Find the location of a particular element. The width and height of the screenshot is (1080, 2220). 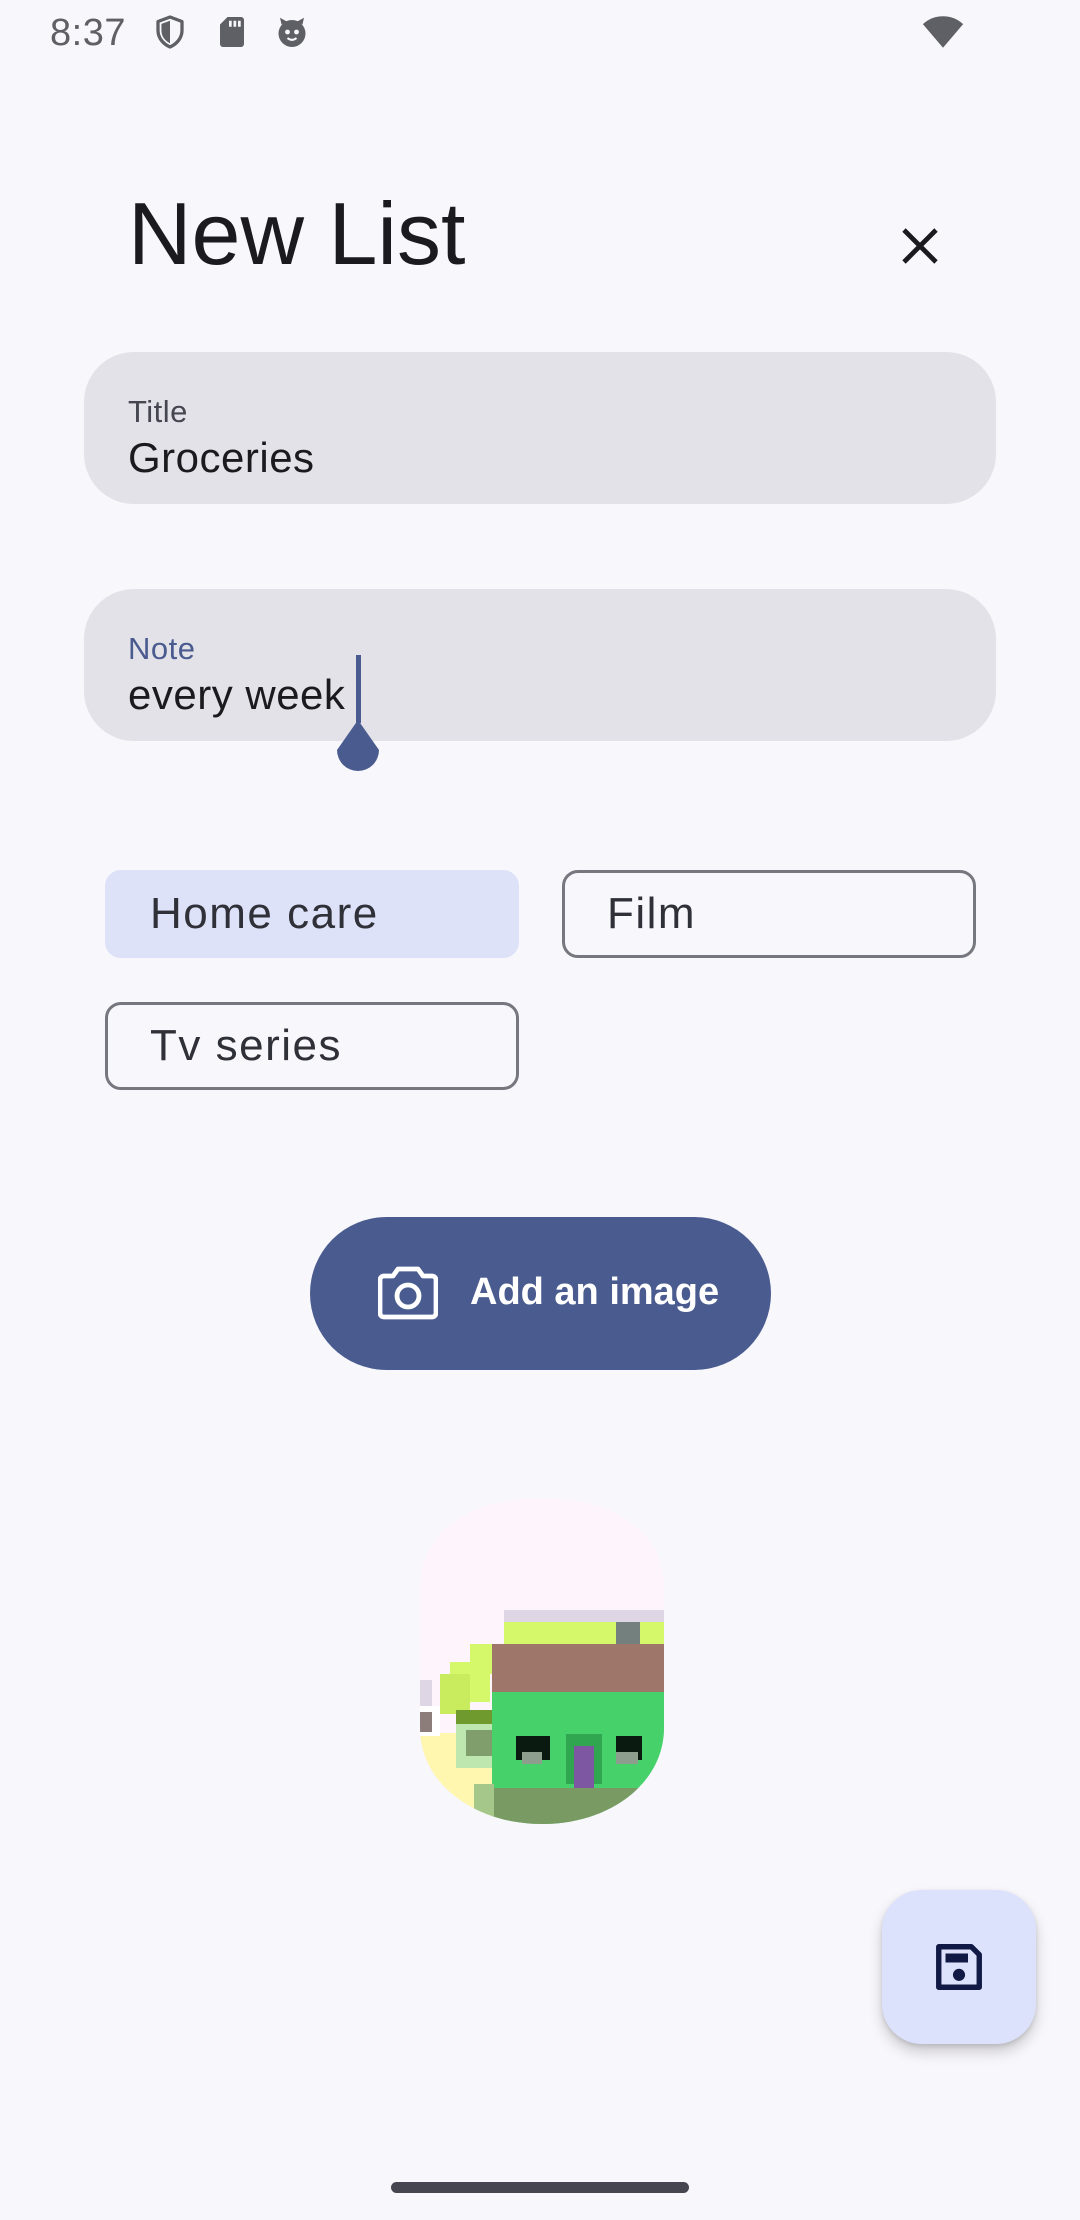

note-field-value: every week is located at coordinates (237, 694).